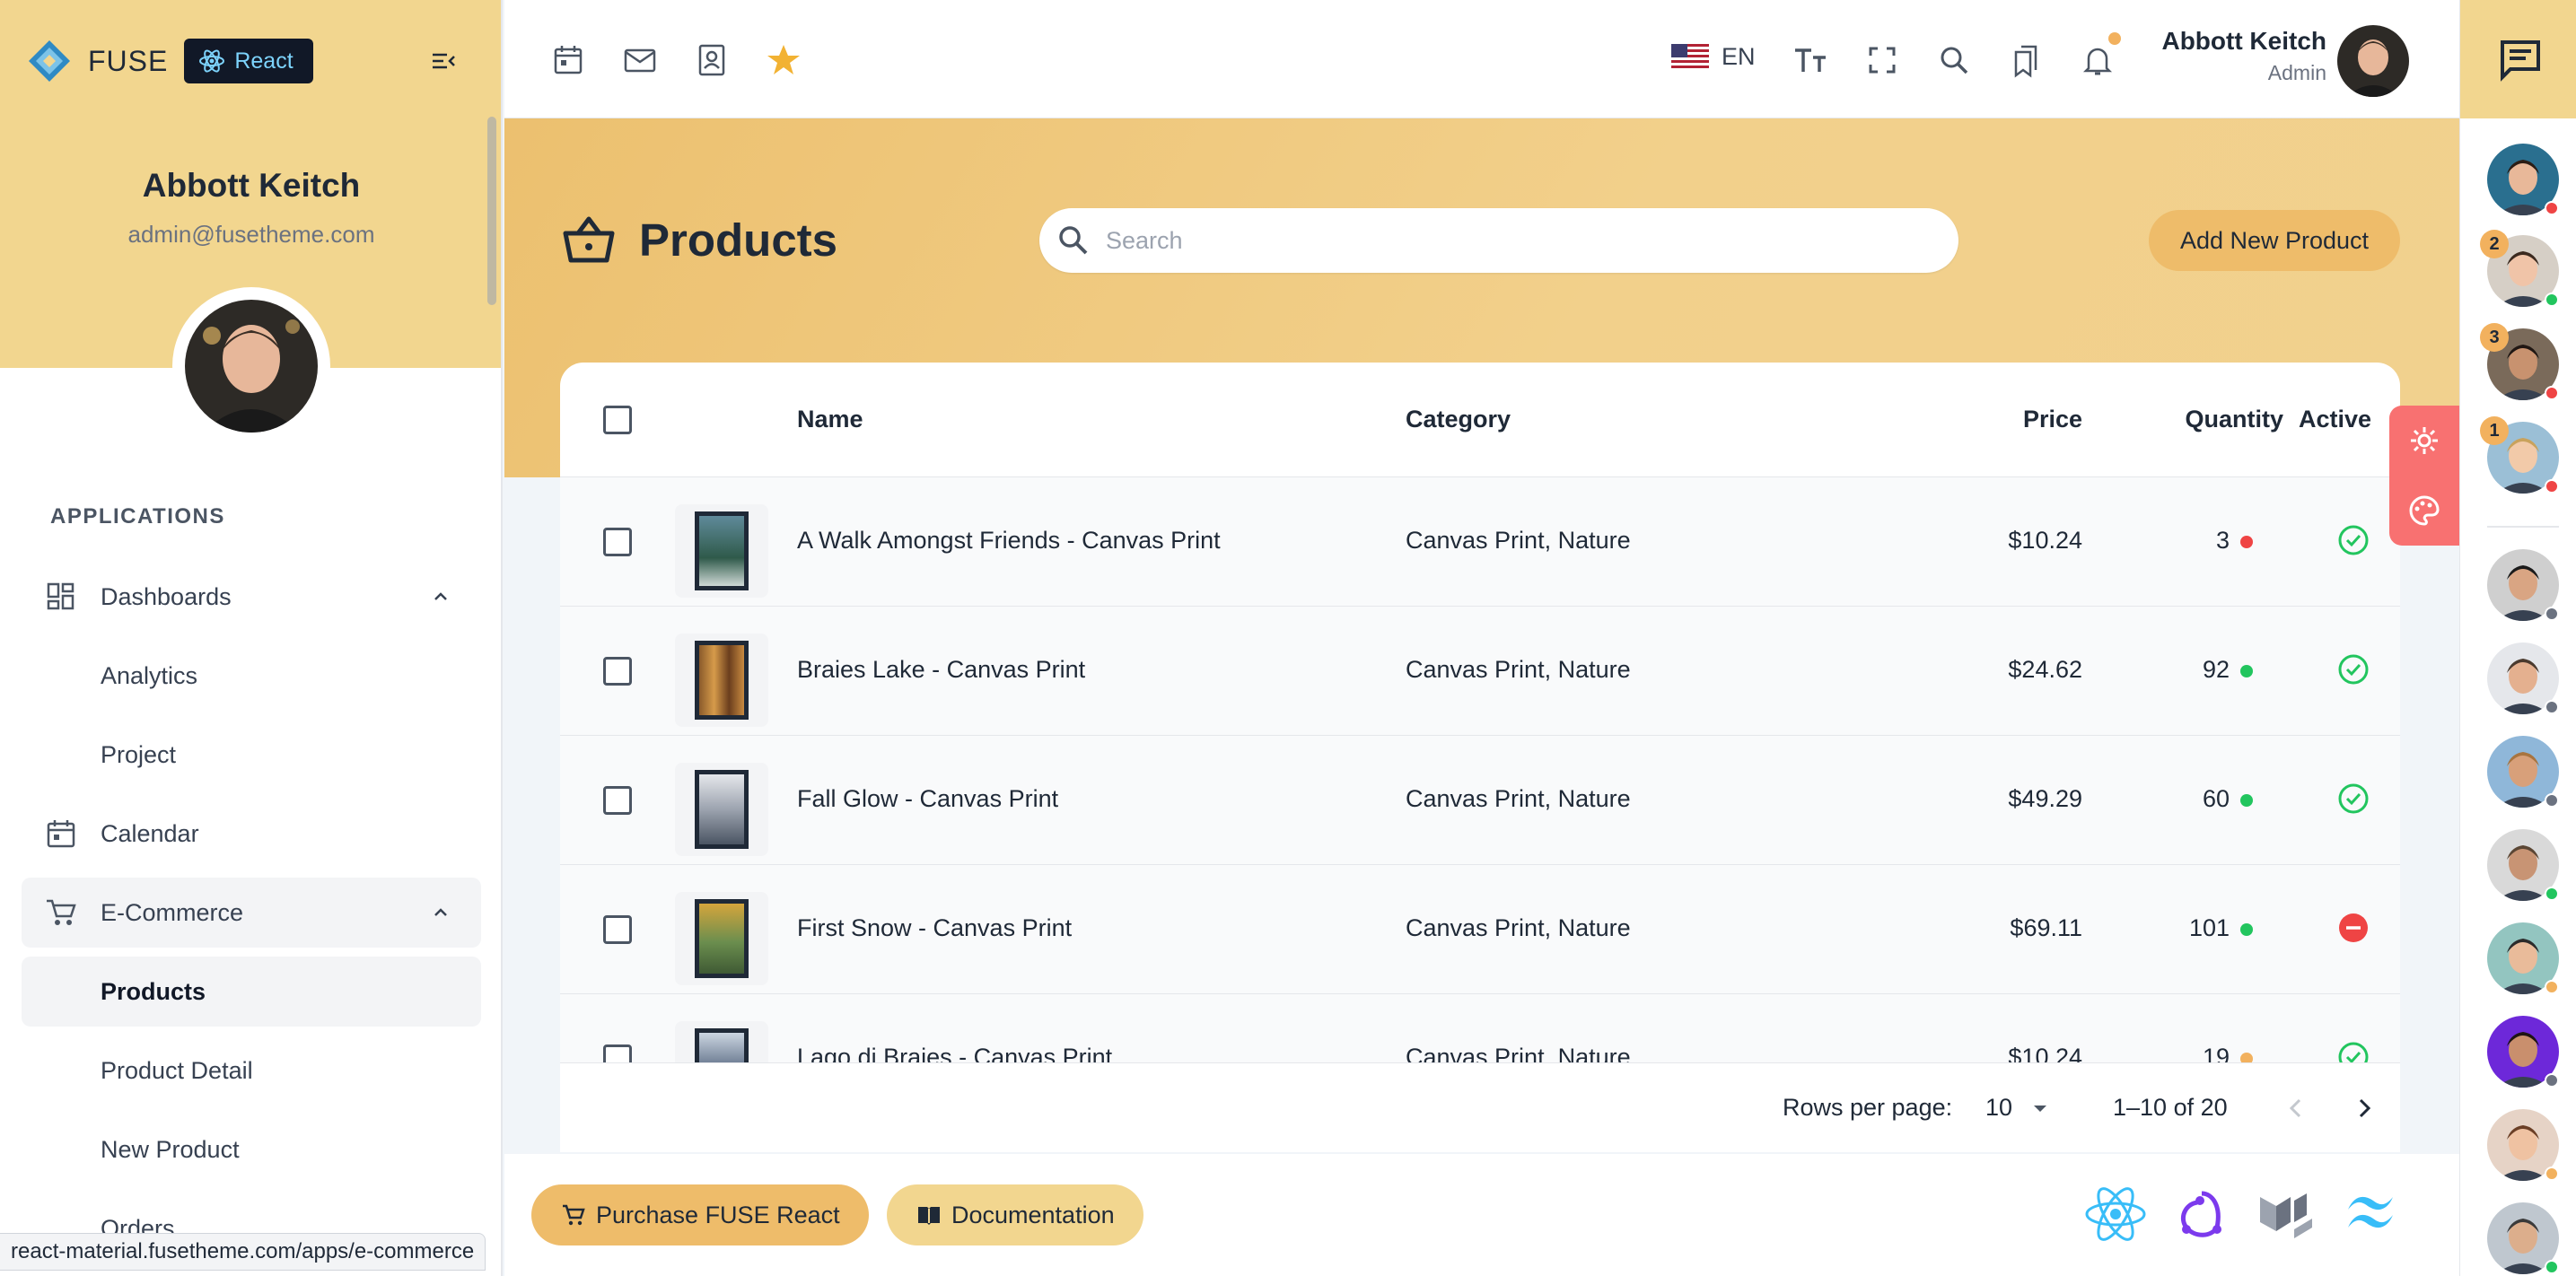  I want to click on react-logo-icon, so click(2115, 1214).